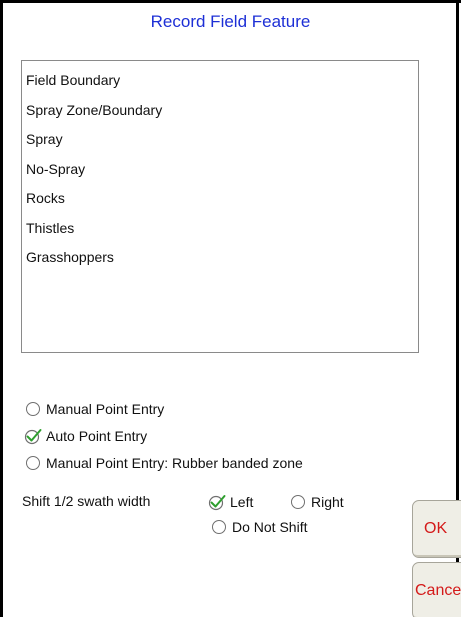 The width and height of the screenshot is (461, 617). Describe the element at coordinates (327, 502) in the screenshot. I see `radio-label: Right` at that location.